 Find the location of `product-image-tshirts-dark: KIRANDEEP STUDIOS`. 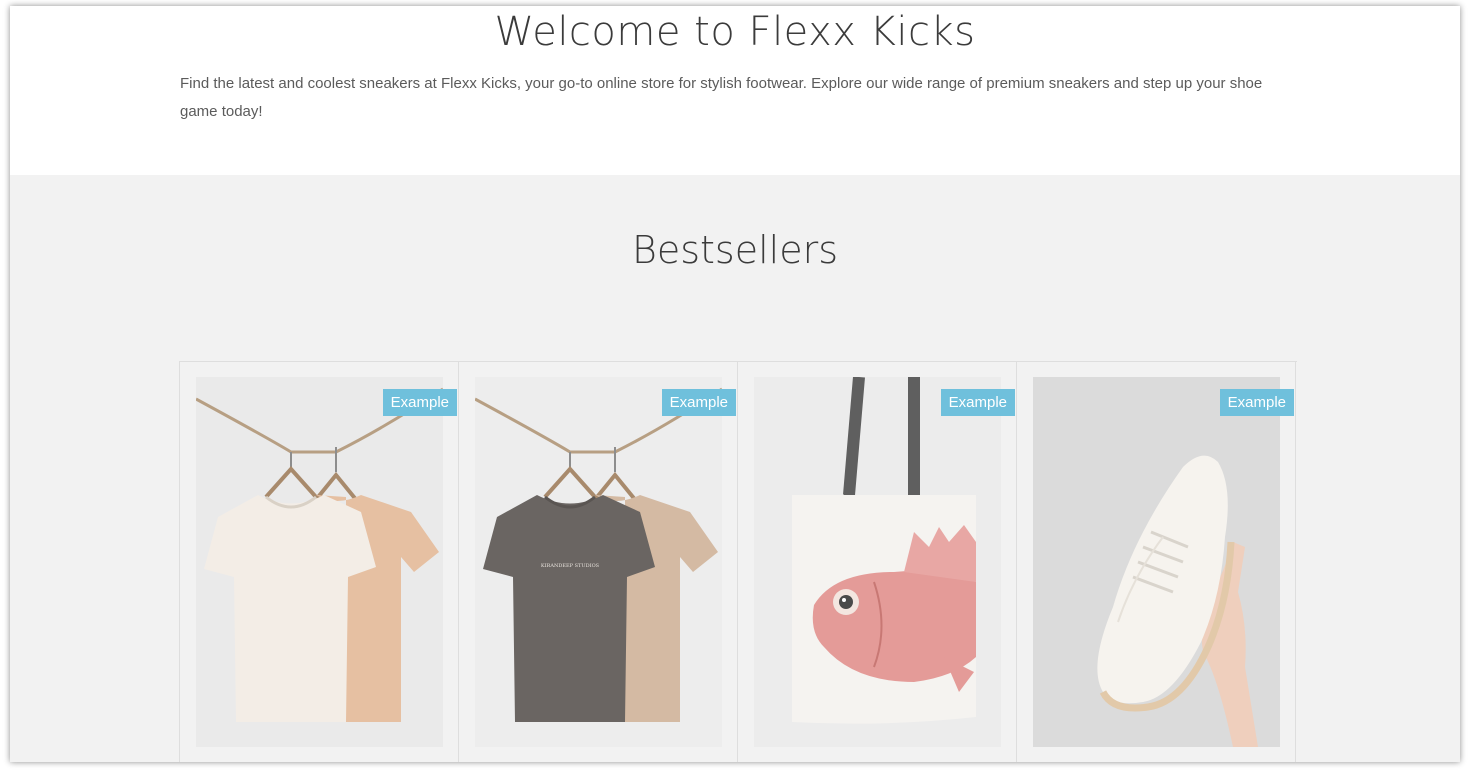

product-image-tshirts-dark: KIRANDEEP STUDIOS is located at coordinates (598, 562).